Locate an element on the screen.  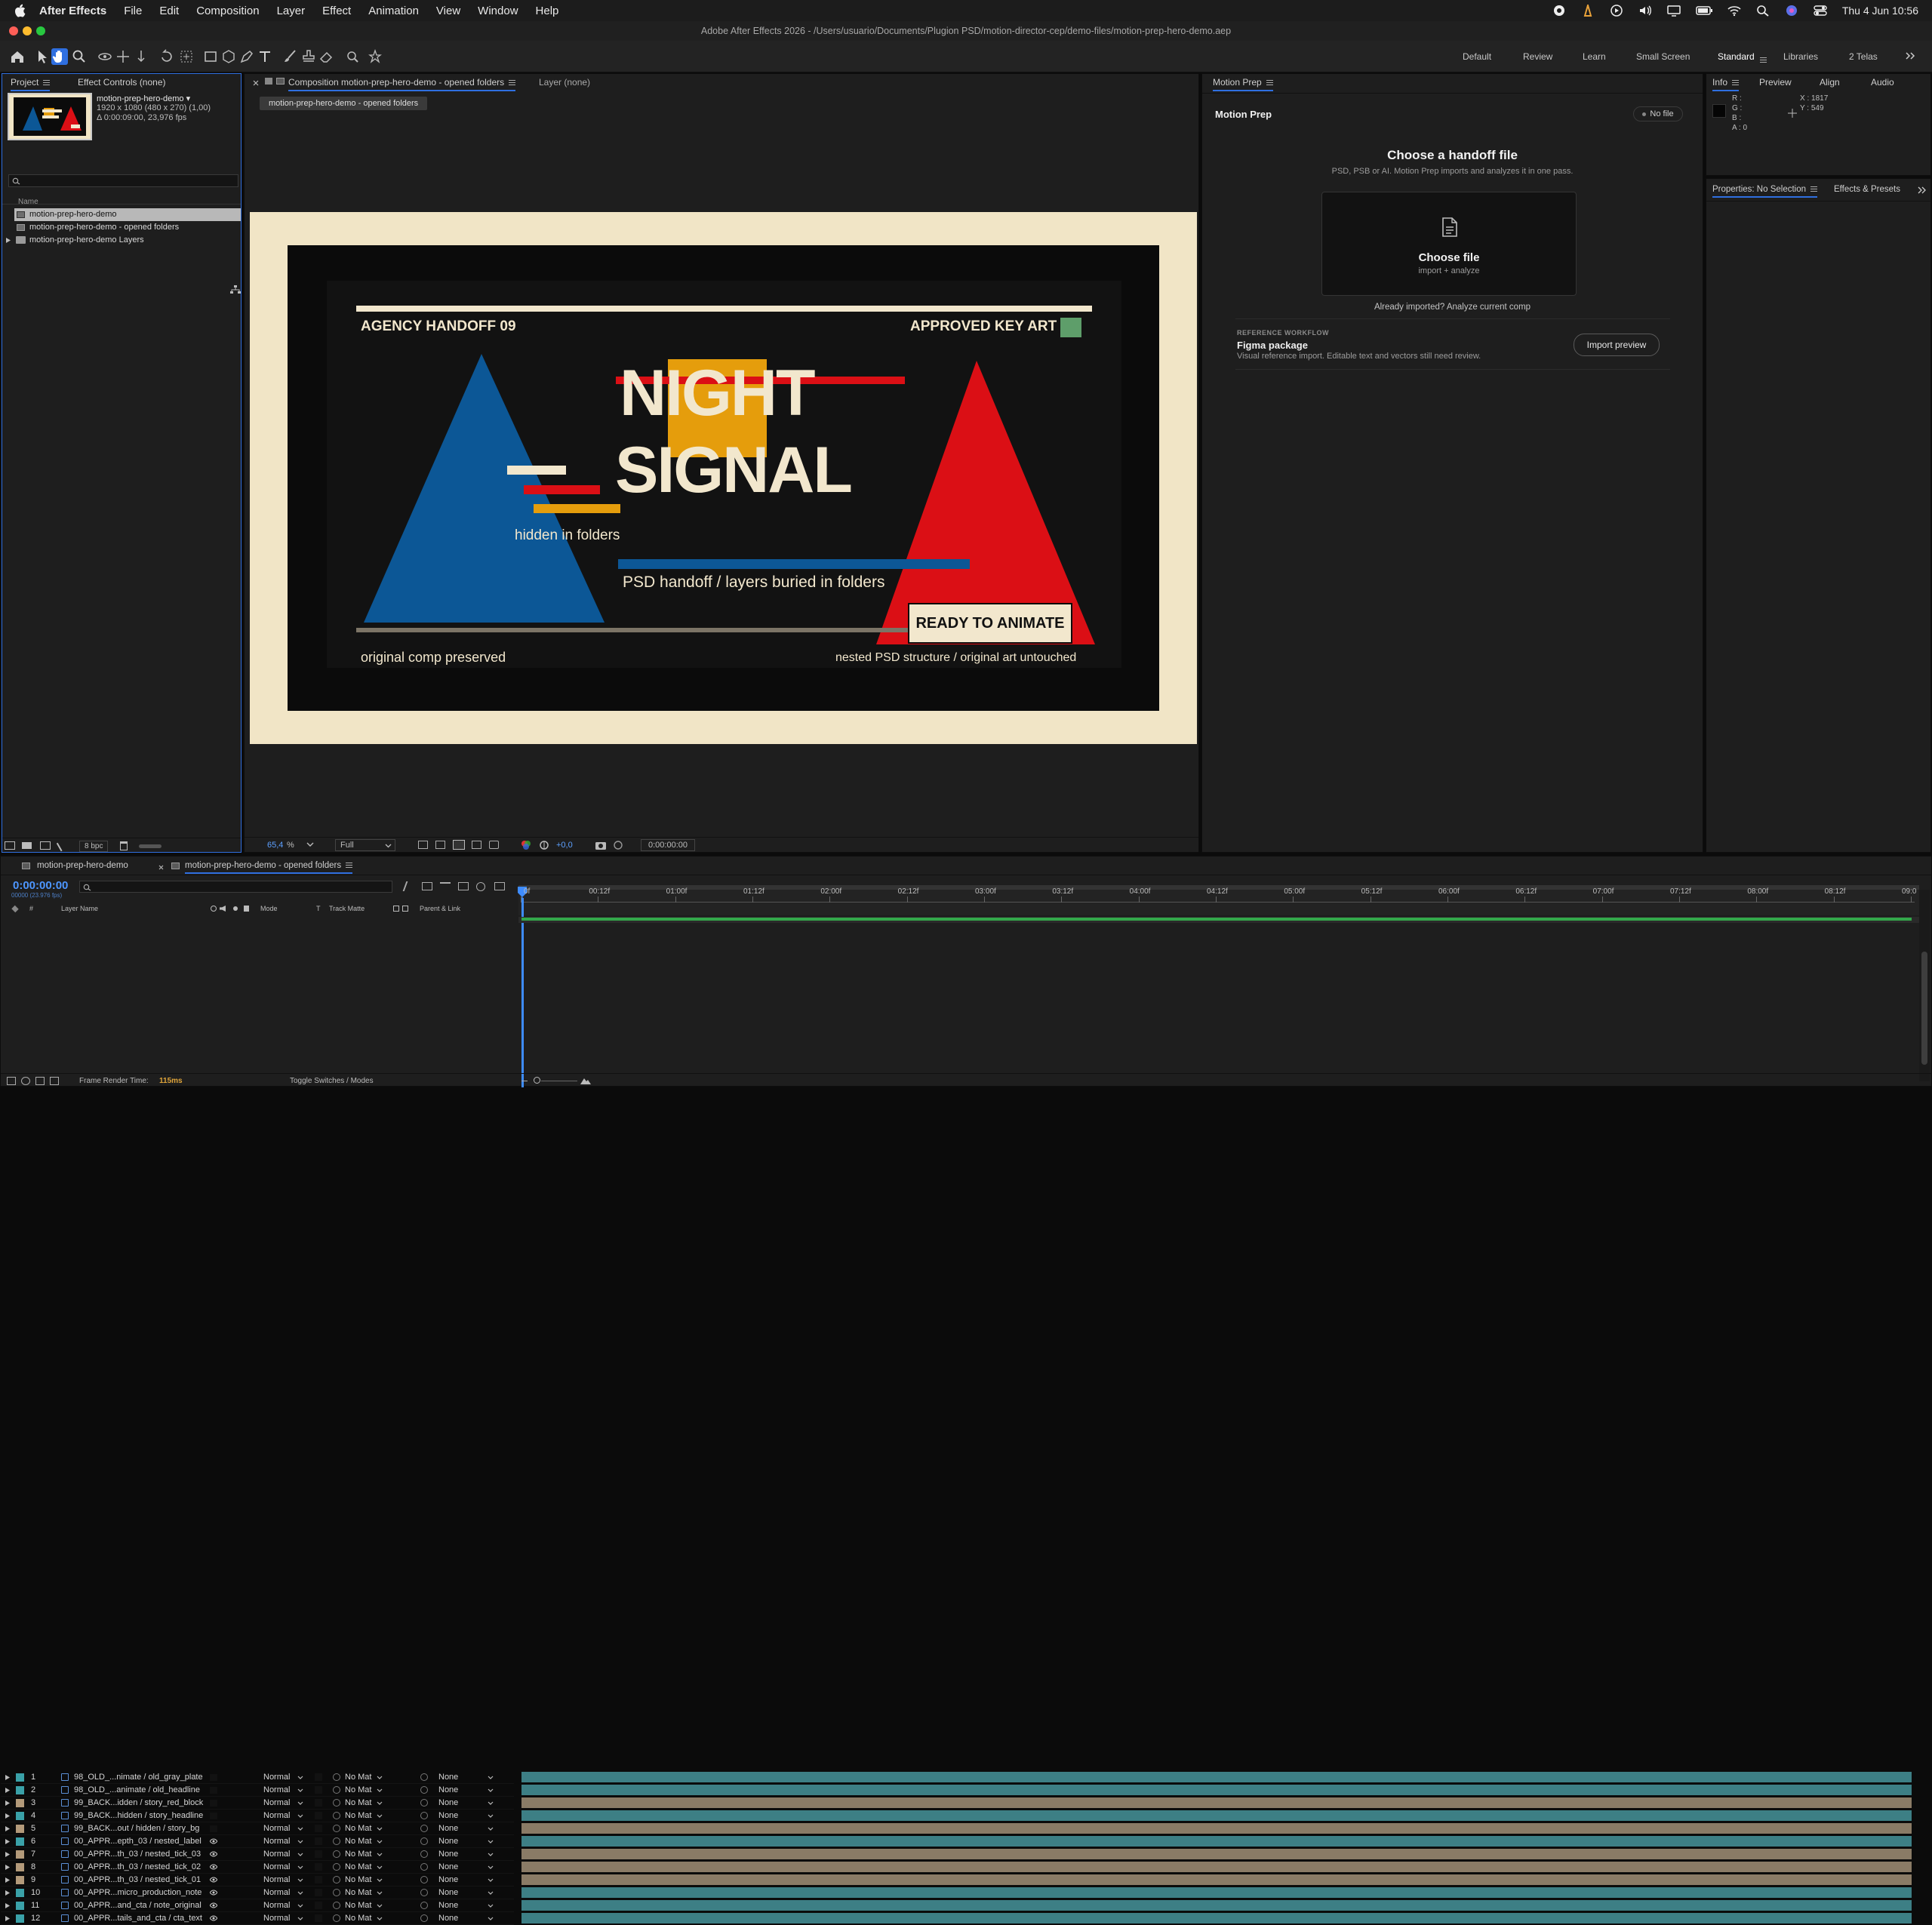
zoom-in-mountain-icon is located at coordinates (585, 1080).